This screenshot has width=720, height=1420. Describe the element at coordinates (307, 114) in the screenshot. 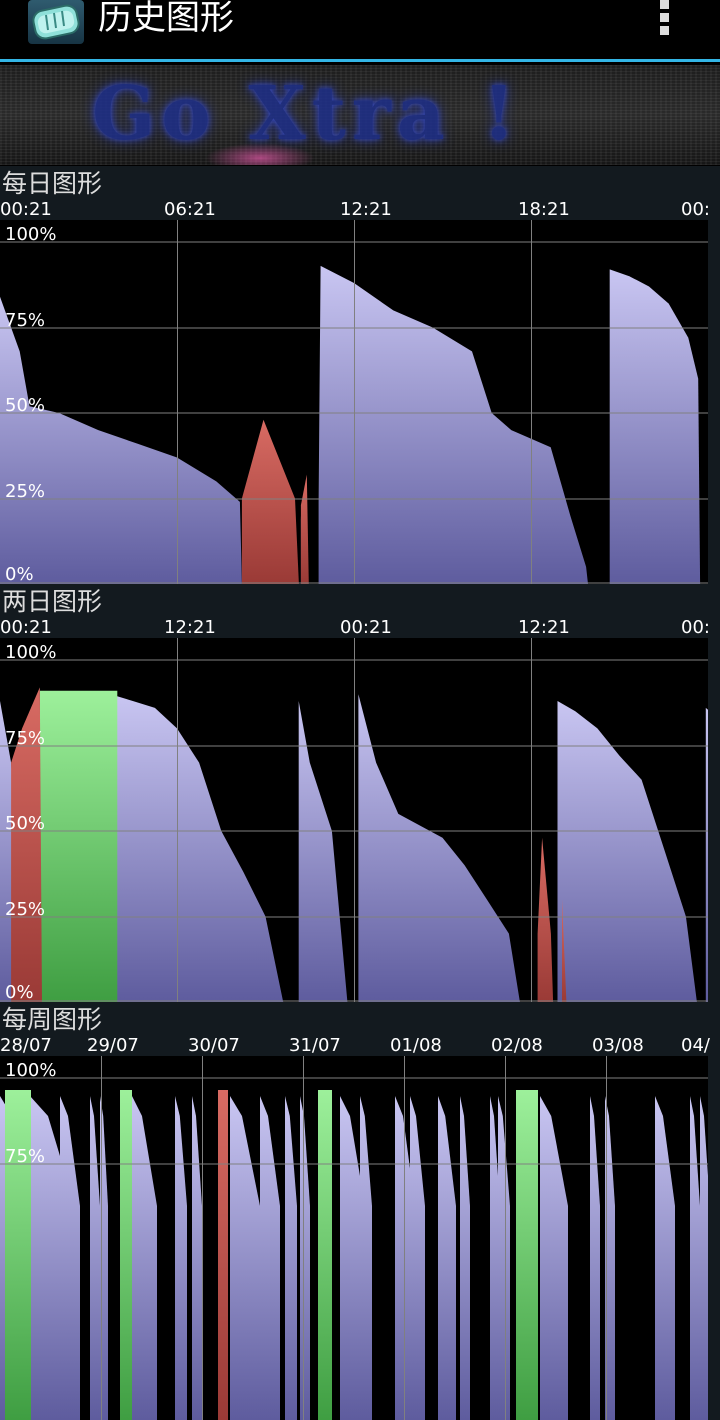

I see `banner-logo-text: Go Xtra !` at that location.